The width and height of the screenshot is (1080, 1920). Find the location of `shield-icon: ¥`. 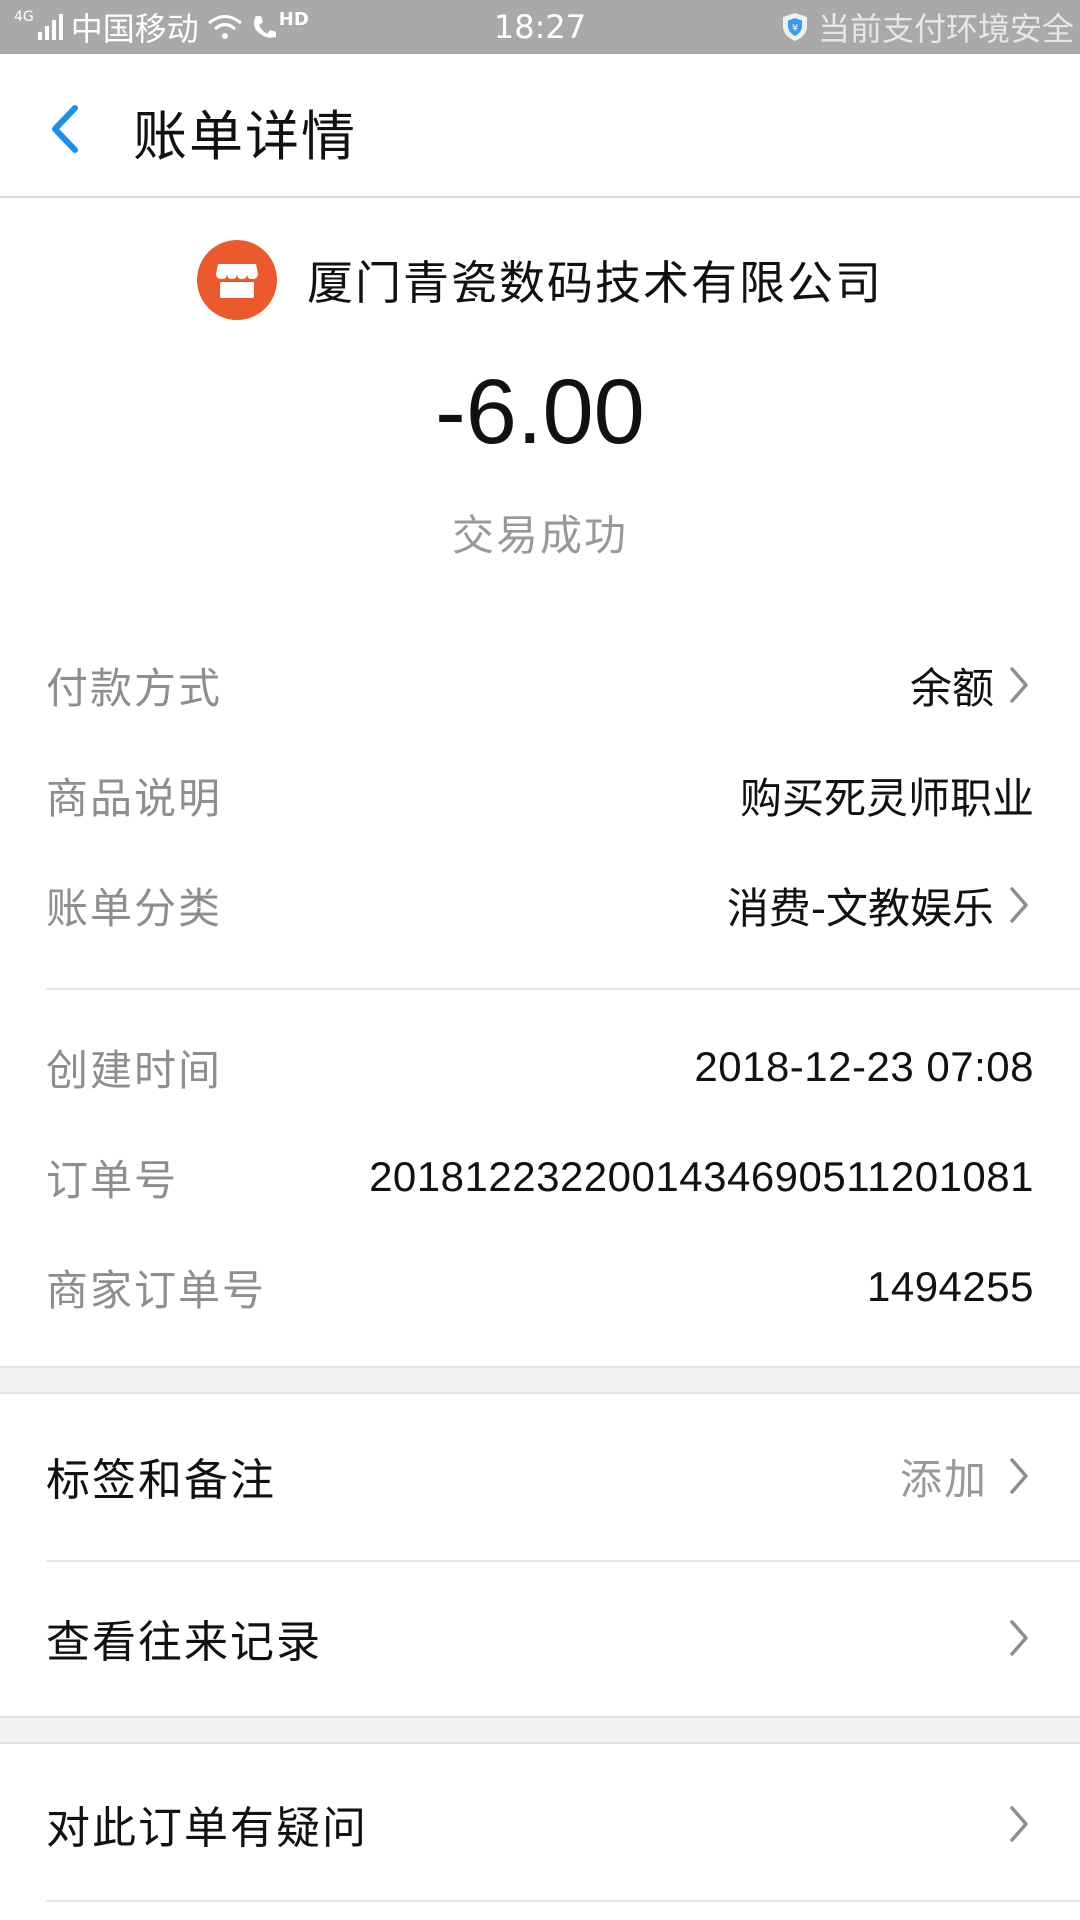

shield-icon: ¥ is located at coordinates (794, 27).